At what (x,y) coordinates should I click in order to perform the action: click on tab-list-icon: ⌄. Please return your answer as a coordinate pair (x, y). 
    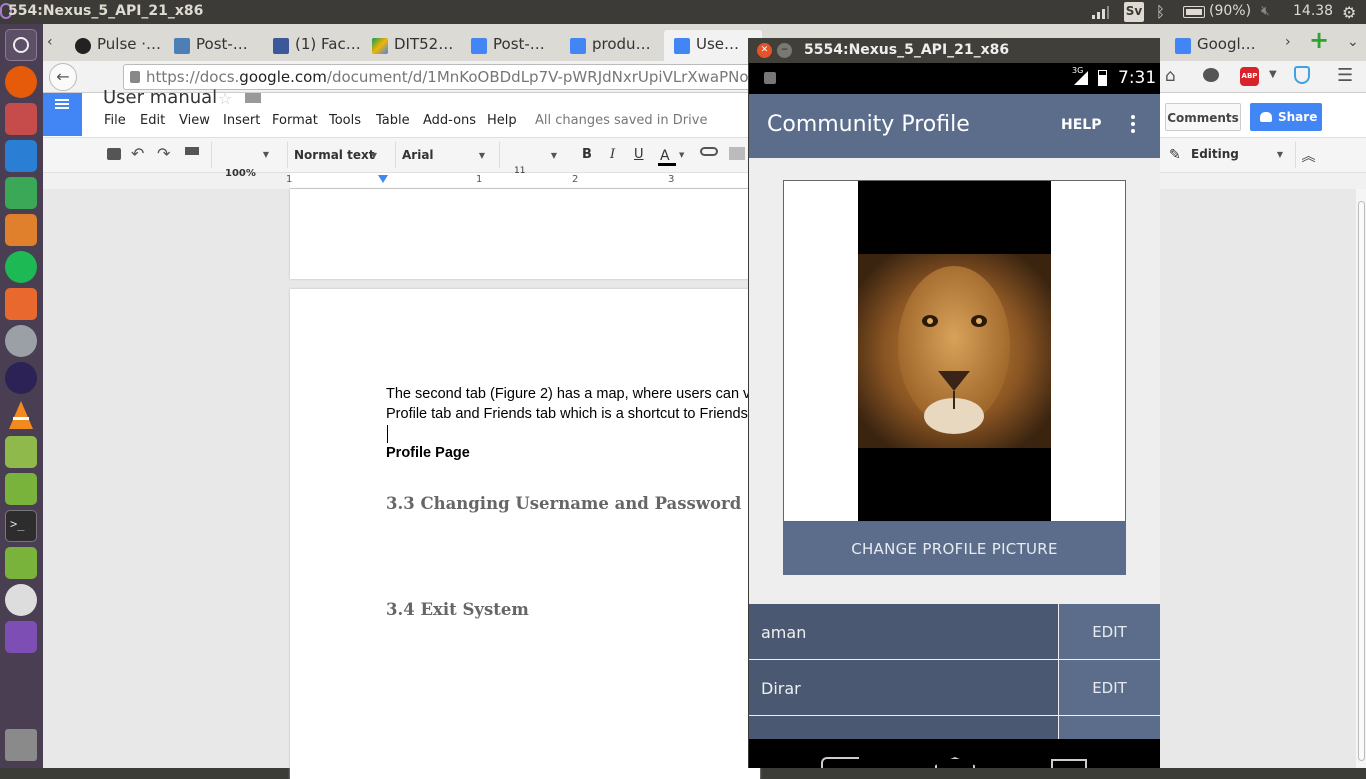
    Looking at the image, I should click on (1353, 42).